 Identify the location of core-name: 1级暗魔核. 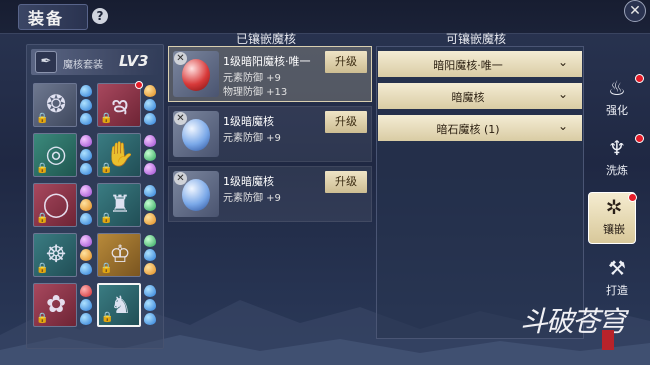
(248, 121).